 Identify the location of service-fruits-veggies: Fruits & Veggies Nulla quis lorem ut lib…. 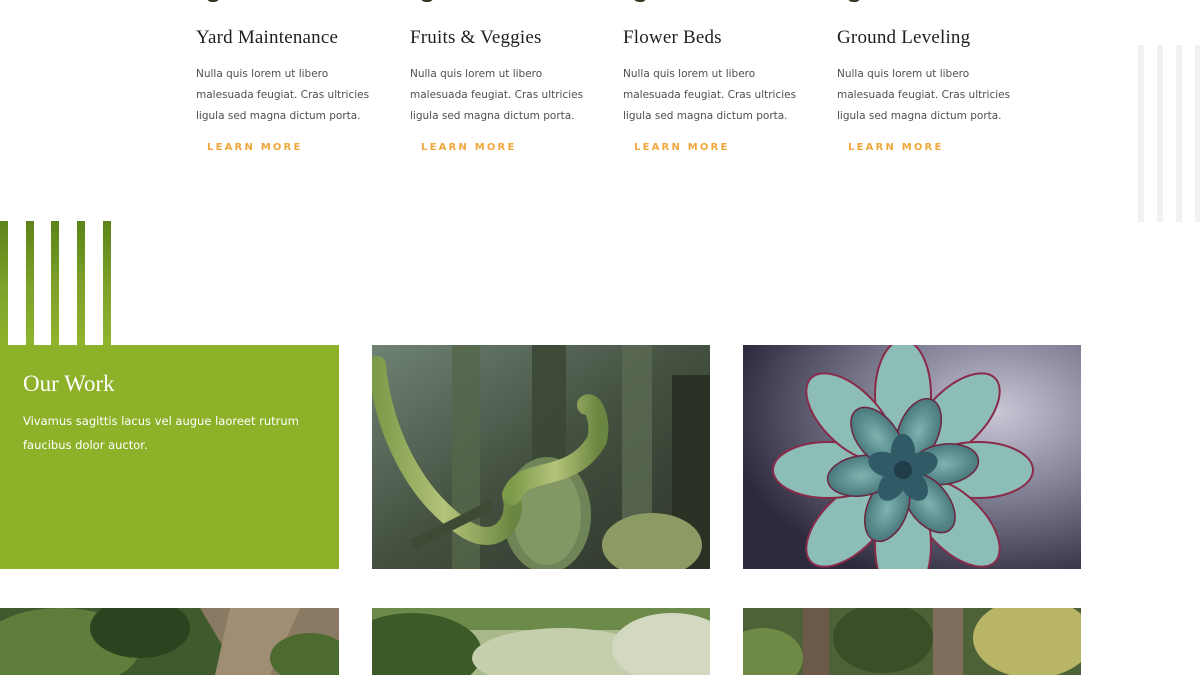
(505, 77).